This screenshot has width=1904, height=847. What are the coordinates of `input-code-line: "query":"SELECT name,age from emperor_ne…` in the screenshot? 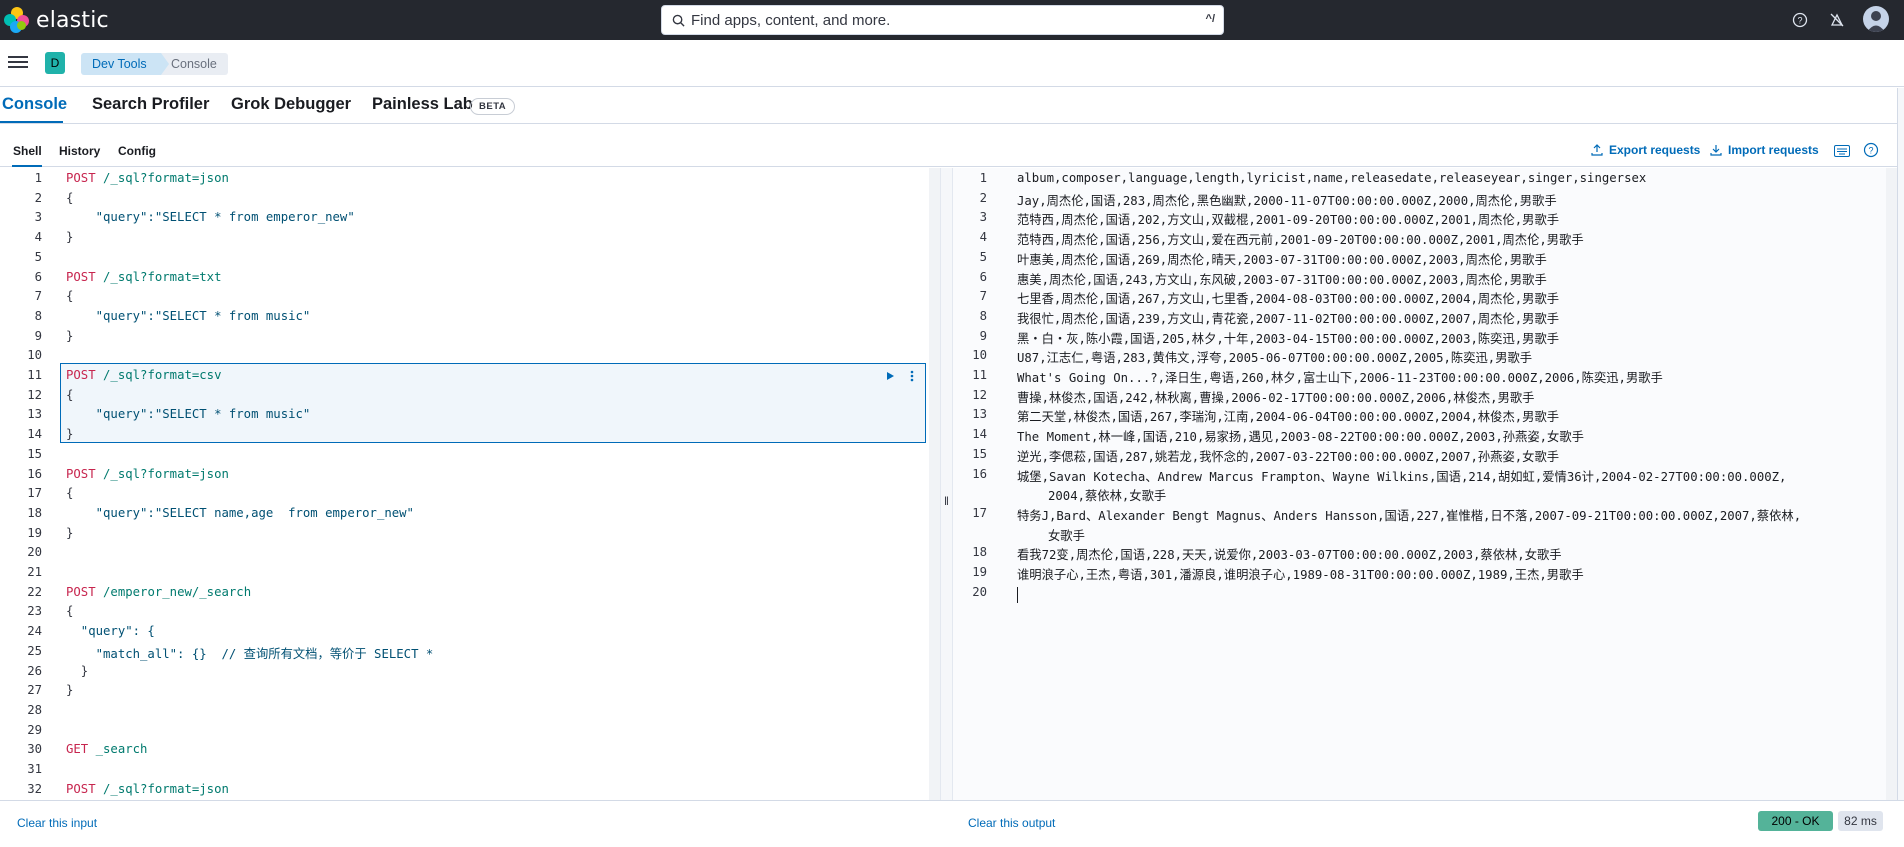 It's located at (240, 512).